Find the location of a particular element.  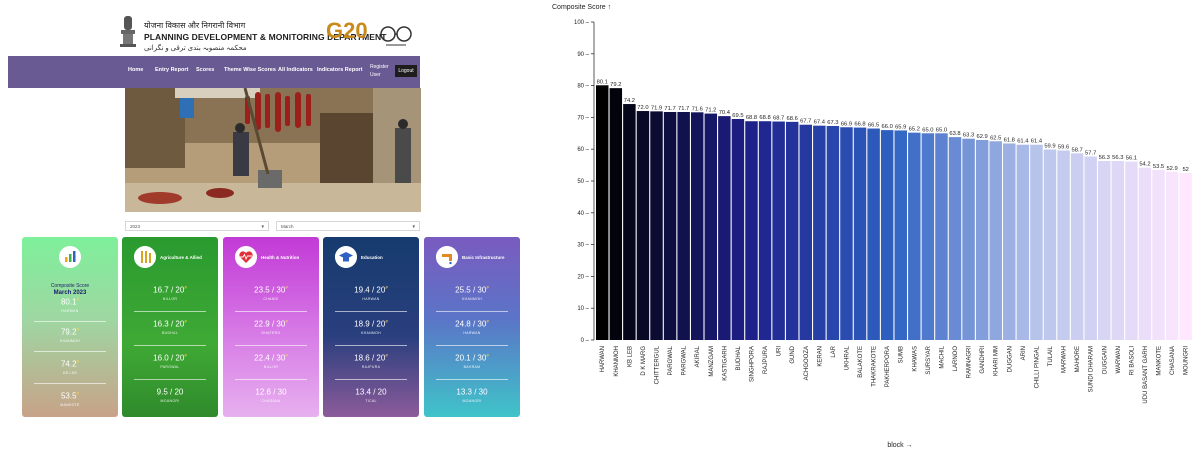

card-row: 18.9 / 20# KHANMOH is located at coordinates (371, 327).